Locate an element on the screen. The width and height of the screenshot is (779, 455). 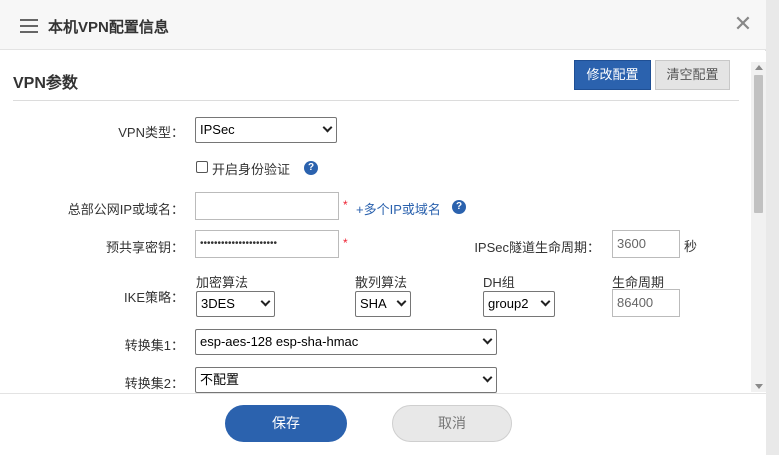
psk-input: •••••••••••••••••••••• is located at coordinates (267, 244).